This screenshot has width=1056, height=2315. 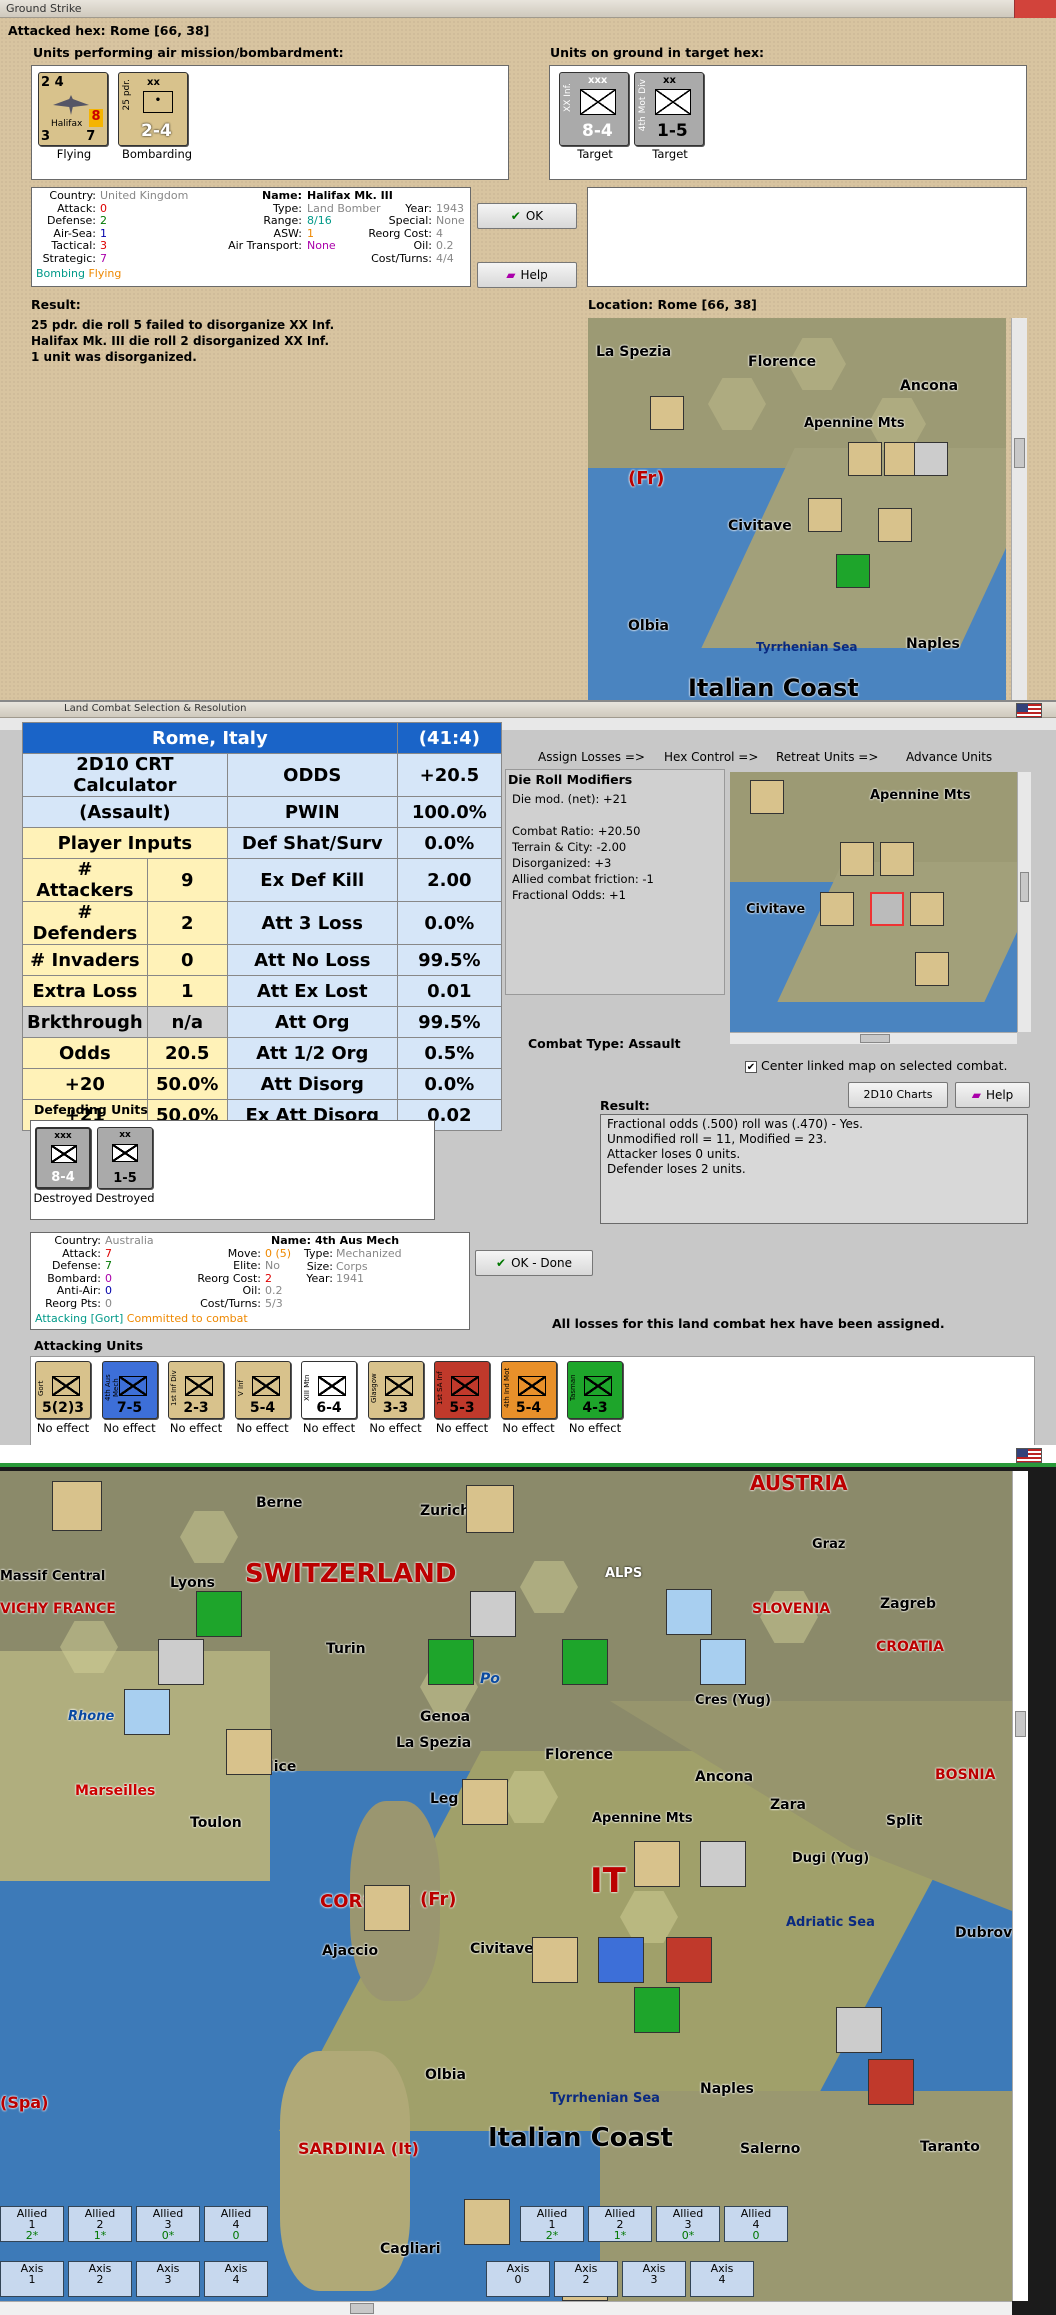 What do you see at coordinates (79, 1318) in the screenshot?
I see `status-attacking: Attacking [Gort]` at bounding box center [79, 1318].